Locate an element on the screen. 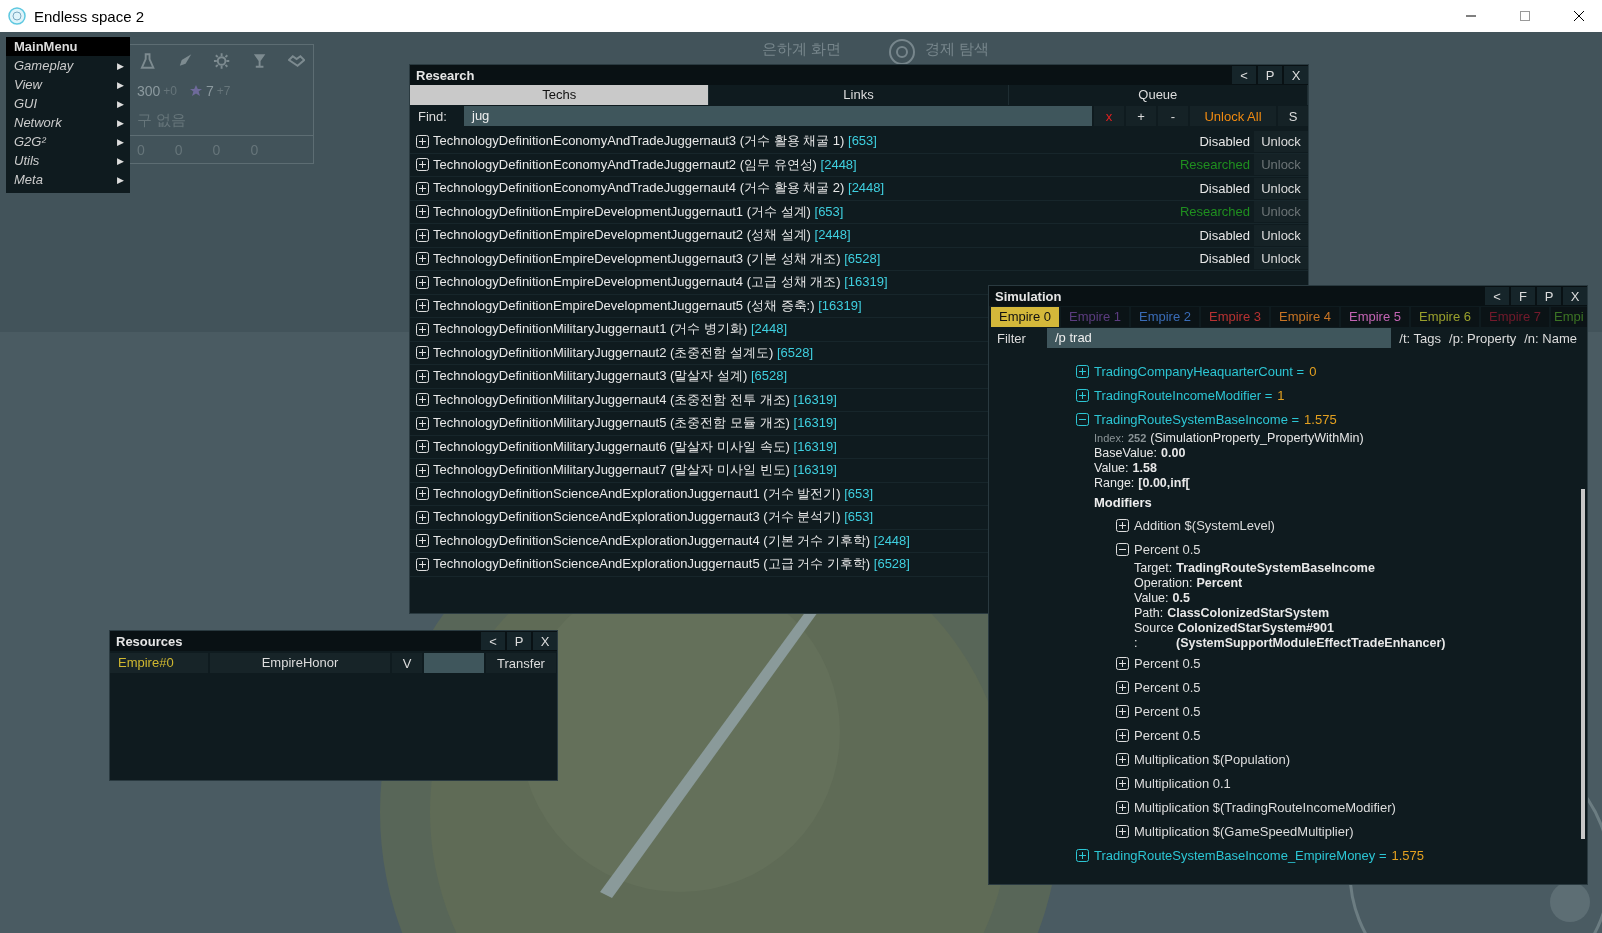 The image size is (1602, 933). search-field: jug is located at coordinates (778, 116).